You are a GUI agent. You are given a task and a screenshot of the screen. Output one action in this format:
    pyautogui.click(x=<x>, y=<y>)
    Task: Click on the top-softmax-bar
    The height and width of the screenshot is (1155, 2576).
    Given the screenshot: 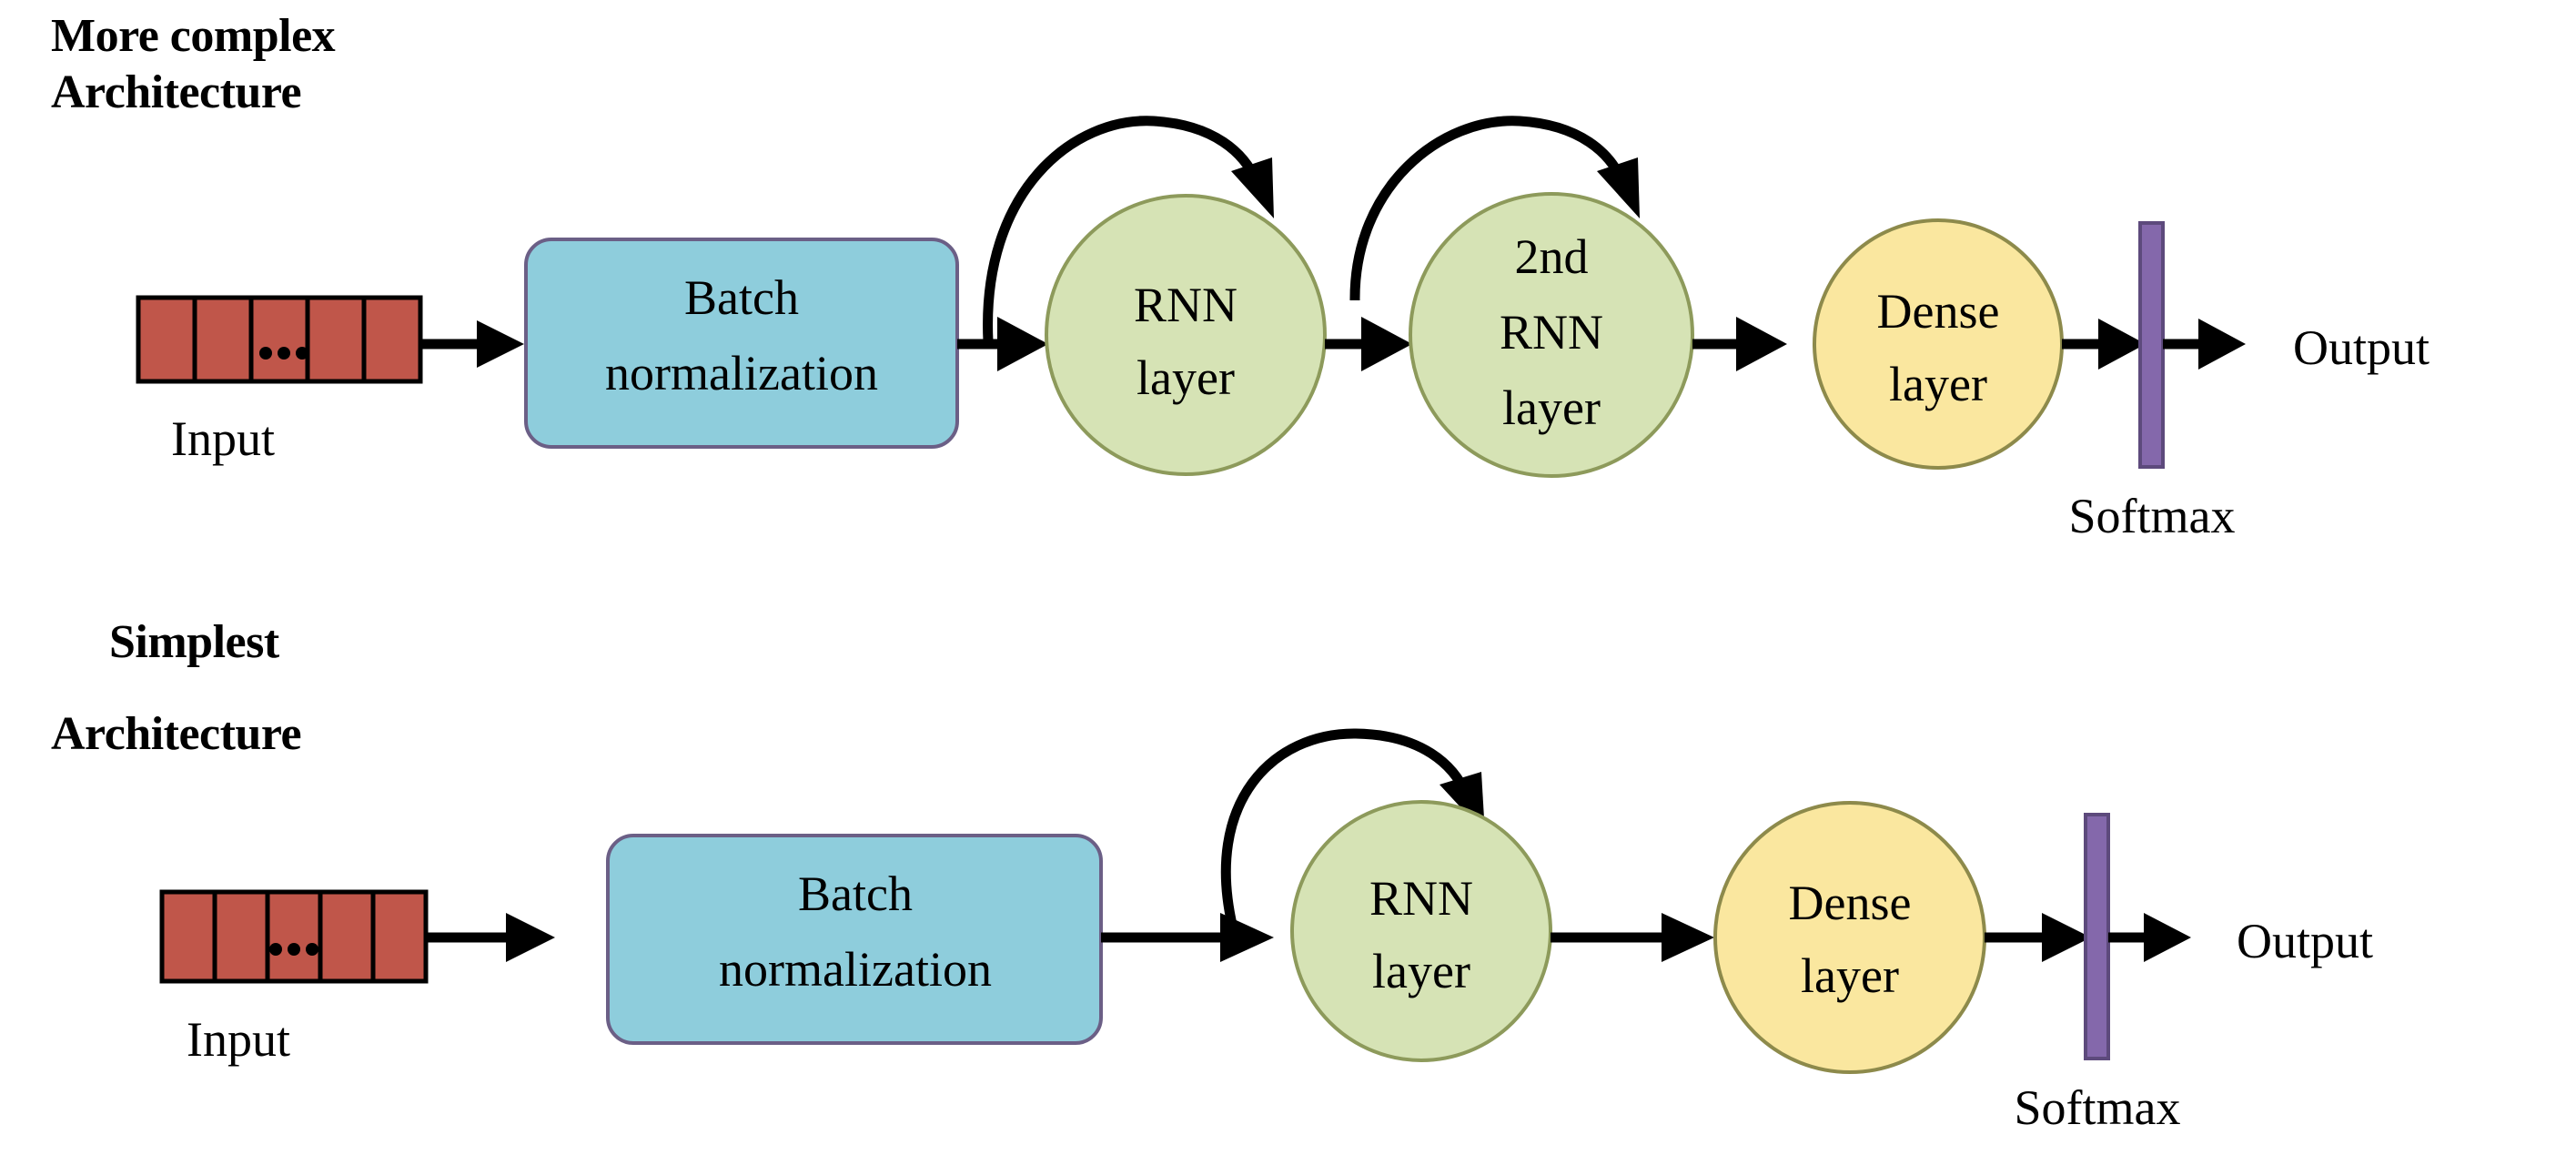 What is the action you would take?
    pyautogui.click(x=2151, y=345)
    